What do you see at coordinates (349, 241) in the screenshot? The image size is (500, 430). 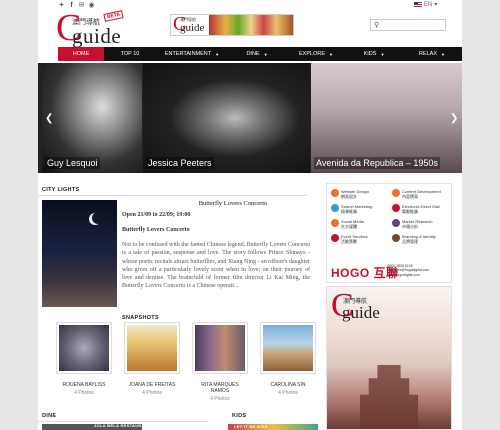 I see `service-label-cn: 活動策劃` at bounding box center [349, 241].